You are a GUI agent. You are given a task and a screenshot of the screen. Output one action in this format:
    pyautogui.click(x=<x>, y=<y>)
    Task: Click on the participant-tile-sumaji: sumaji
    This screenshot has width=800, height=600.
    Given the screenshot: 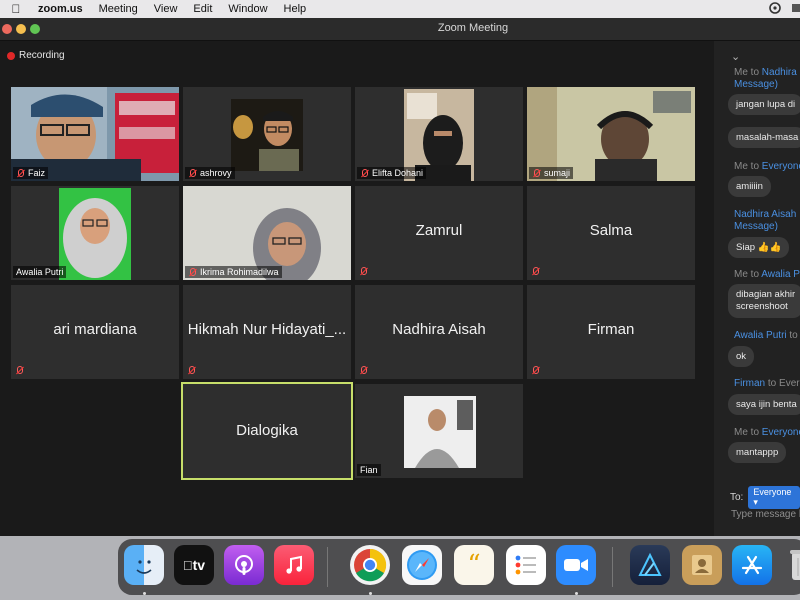 What is the action you would take?
    pyautogui.click(x=611, y=134)
    